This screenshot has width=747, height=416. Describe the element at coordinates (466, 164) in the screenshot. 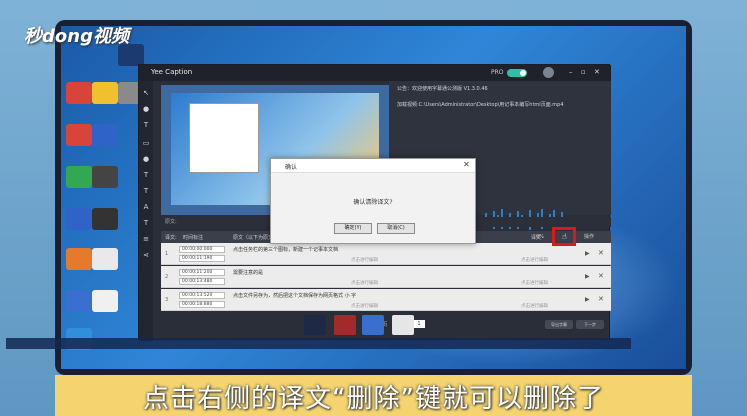

I see `dialog-close-icon: ✕` at that location.